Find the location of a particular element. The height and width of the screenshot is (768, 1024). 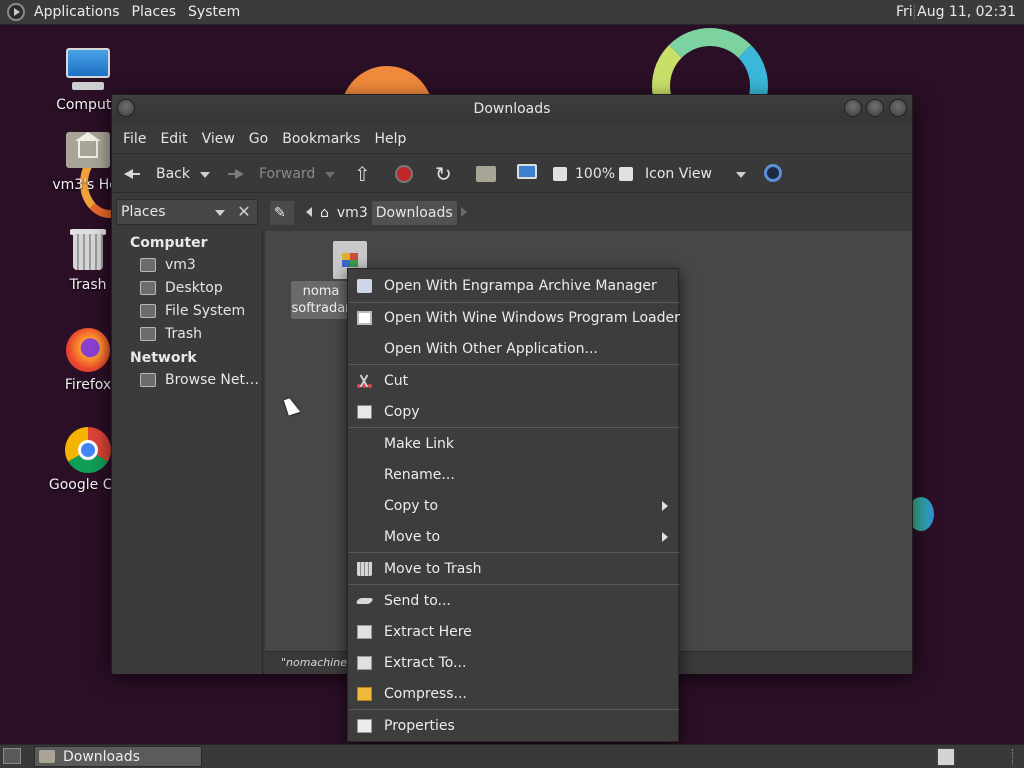

sidebar-item-vm3: vm3 is located at coordinates (168, 265).